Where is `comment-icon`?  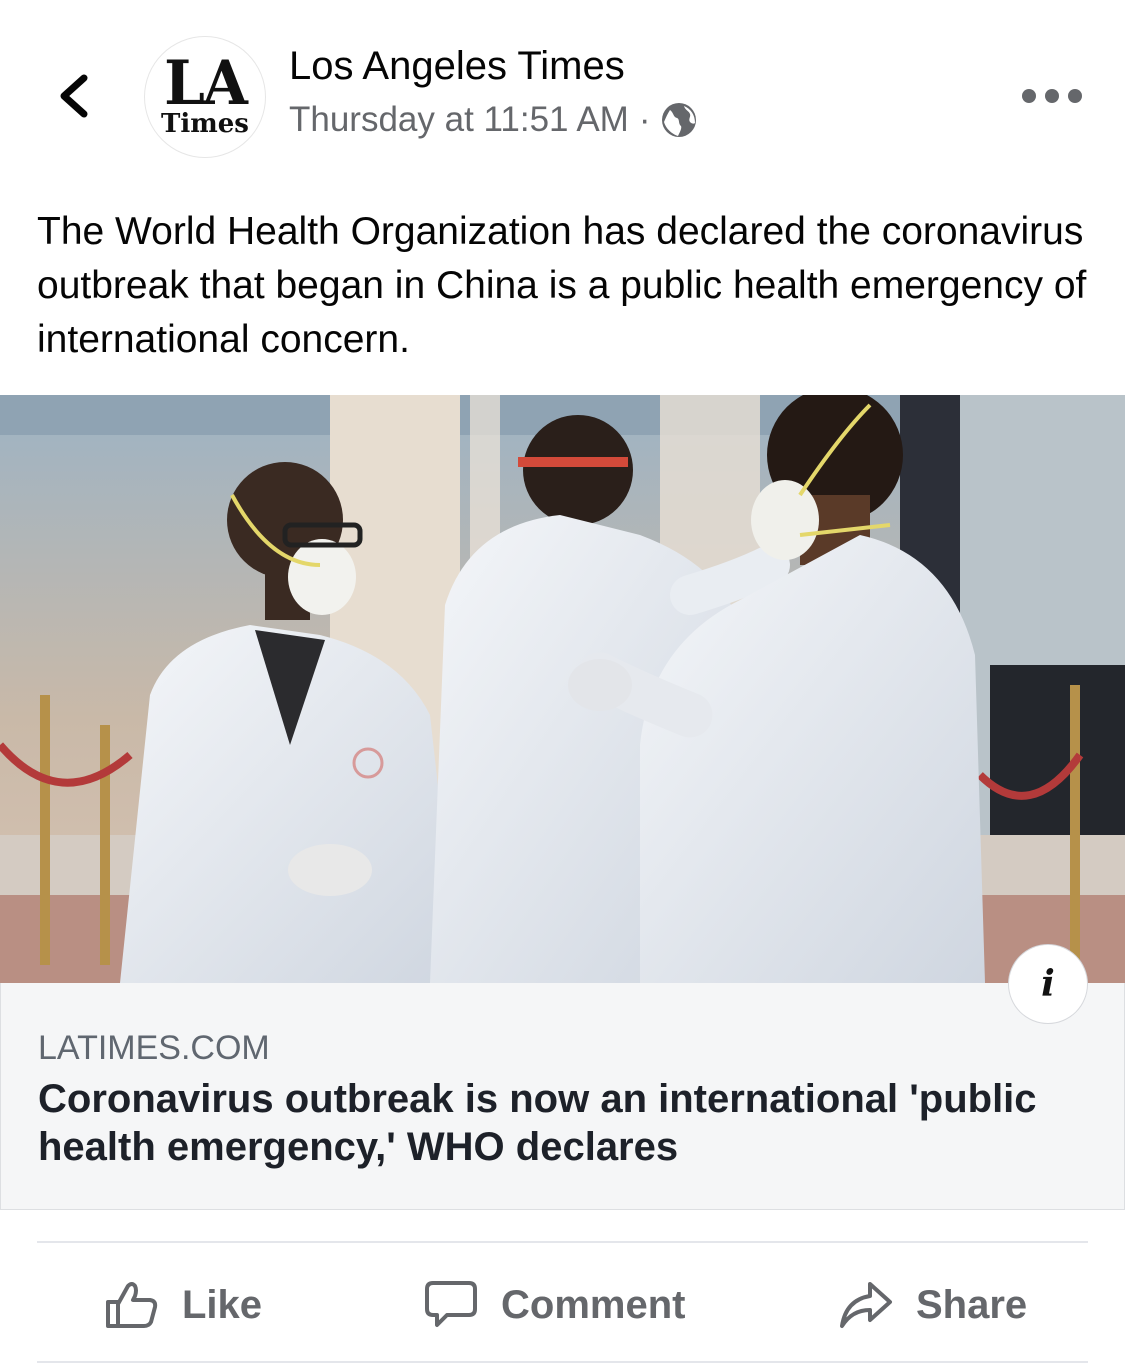 comment-icon is located at coordinates (451, 1304).